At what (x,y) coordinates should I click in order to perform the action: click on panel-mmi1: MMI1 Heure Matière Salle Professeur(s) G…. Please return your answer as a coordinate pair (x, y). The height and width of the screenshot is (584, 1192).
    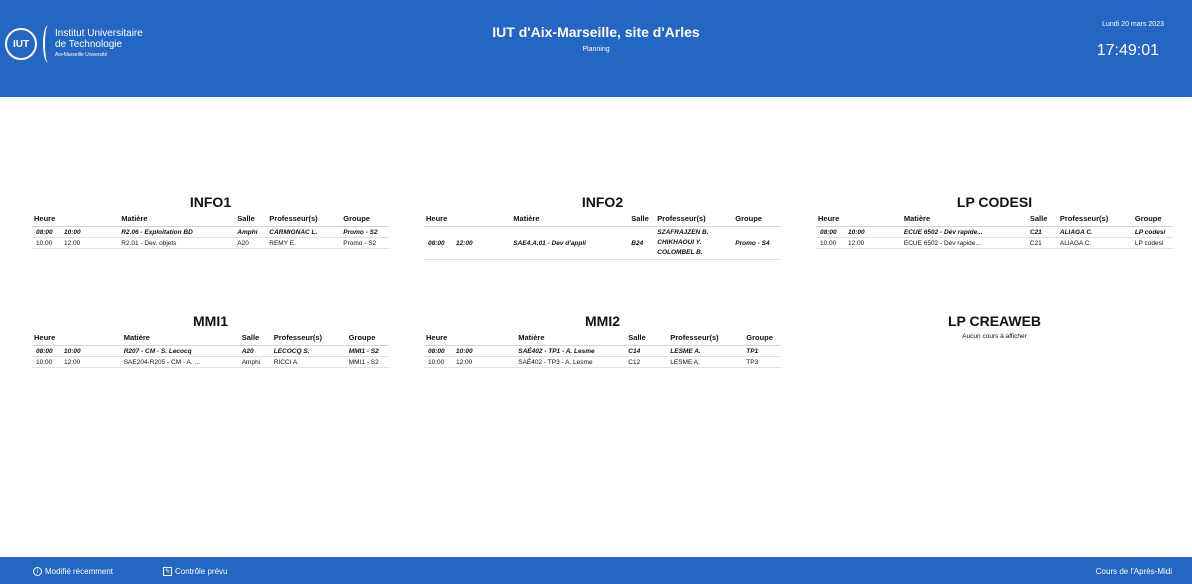
    Looking at the image, I should click on (210, 340).